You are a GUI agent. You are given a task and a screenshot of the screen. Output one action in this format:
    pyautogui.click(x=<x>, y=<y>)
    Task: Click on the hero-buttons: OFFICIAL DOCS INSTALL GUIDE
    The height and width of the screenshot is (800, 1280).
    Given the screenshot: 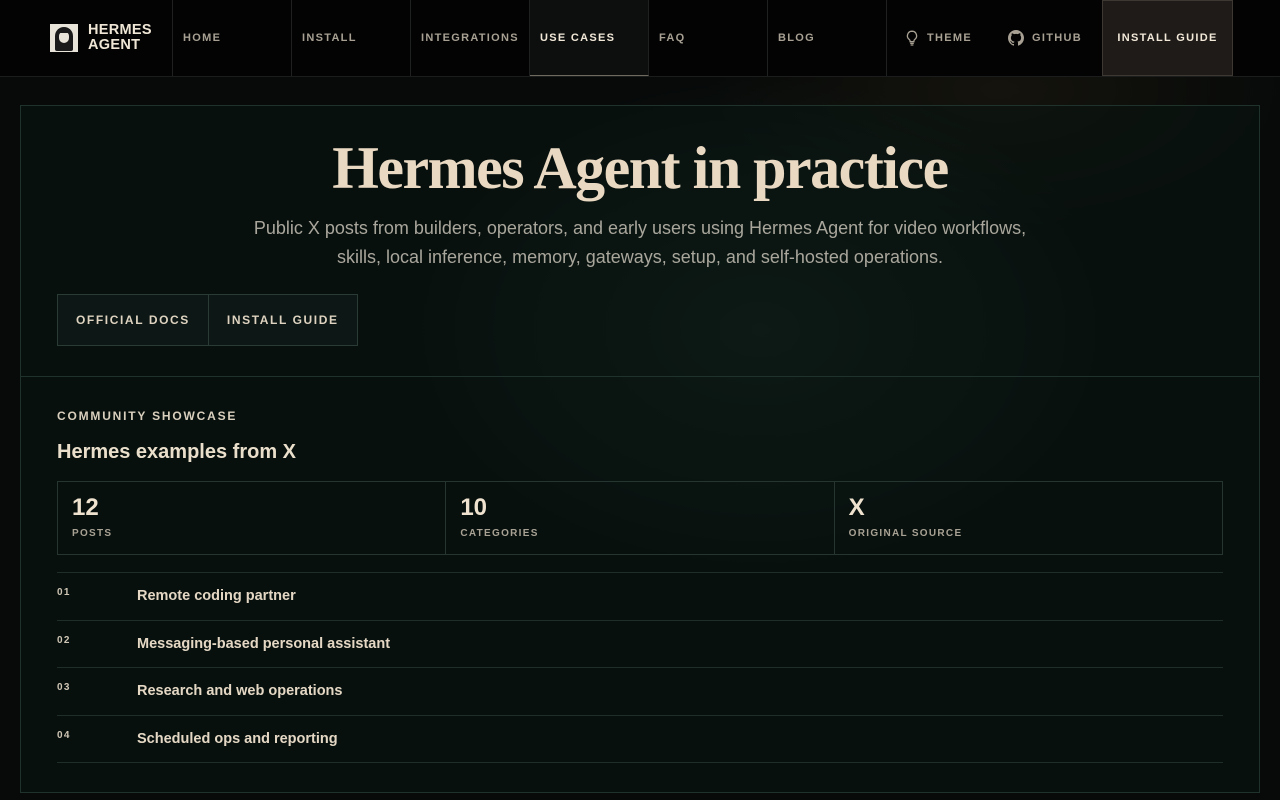 What is the action you would take?
    pyautogui.click(x=207, y=320)
    